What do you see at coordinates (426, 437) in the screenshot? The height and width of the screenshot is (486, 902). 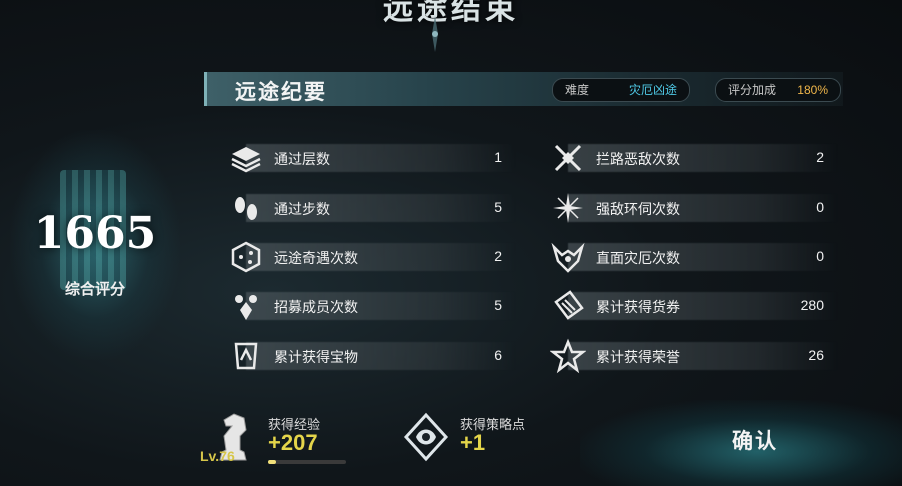 I see `strategy-point-icon` at bounding box center [426, 437].